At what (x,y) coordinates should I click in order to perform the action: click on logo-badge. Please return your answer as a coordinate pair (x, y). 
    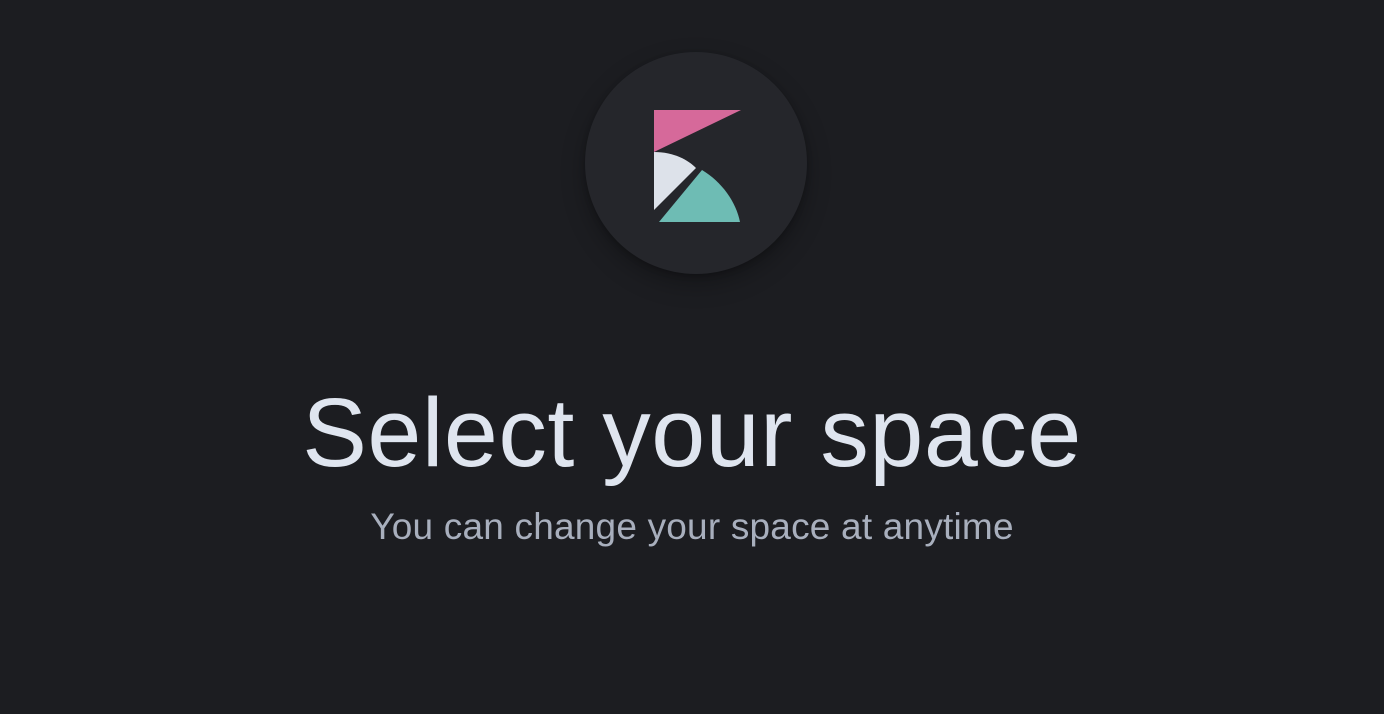
    Looking at the image, I should click on (696, 163).